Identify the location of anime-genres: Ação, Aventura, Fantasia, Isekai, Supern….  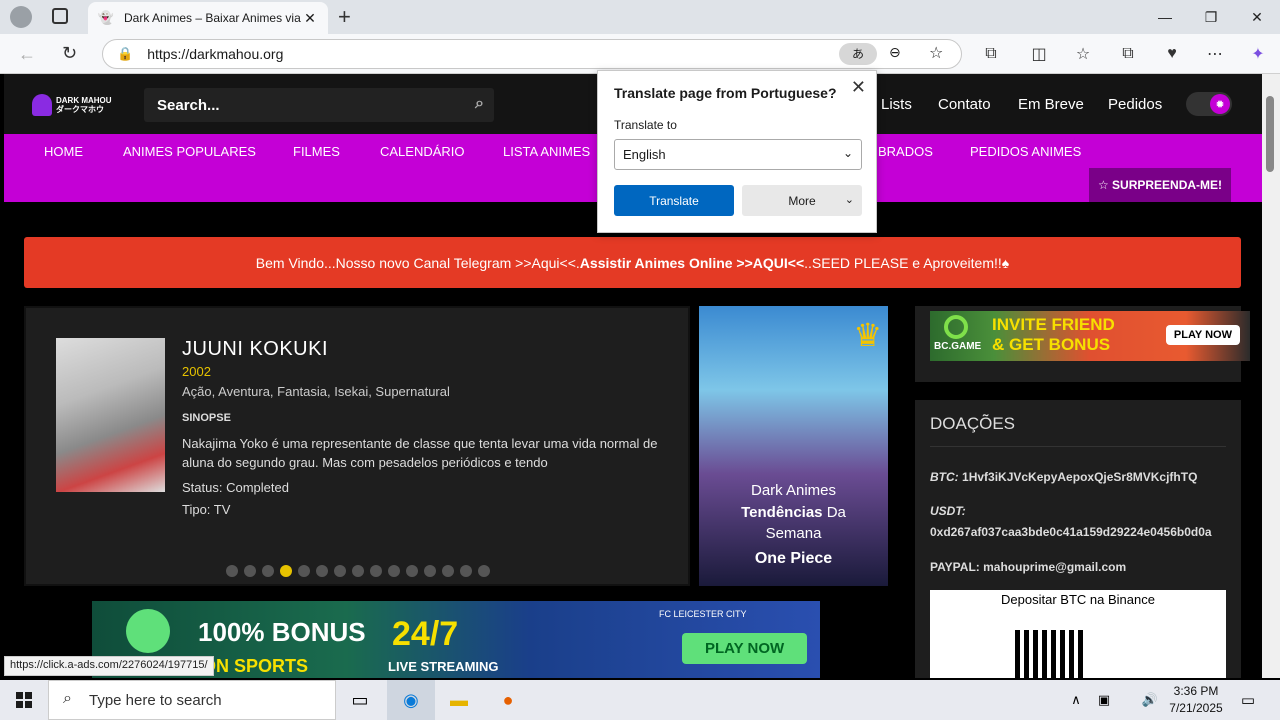
(316, 391).